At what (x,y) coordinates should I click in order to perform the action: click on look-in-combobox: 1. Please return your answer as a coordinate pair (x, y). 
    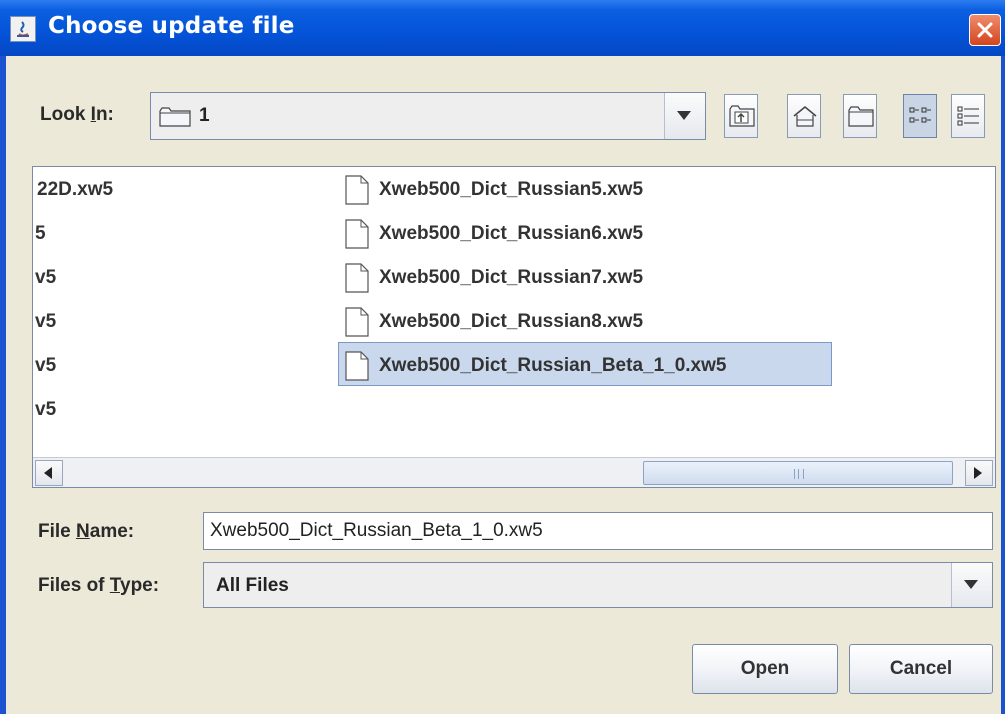
    Looking at the image, I should click on (428, 116).